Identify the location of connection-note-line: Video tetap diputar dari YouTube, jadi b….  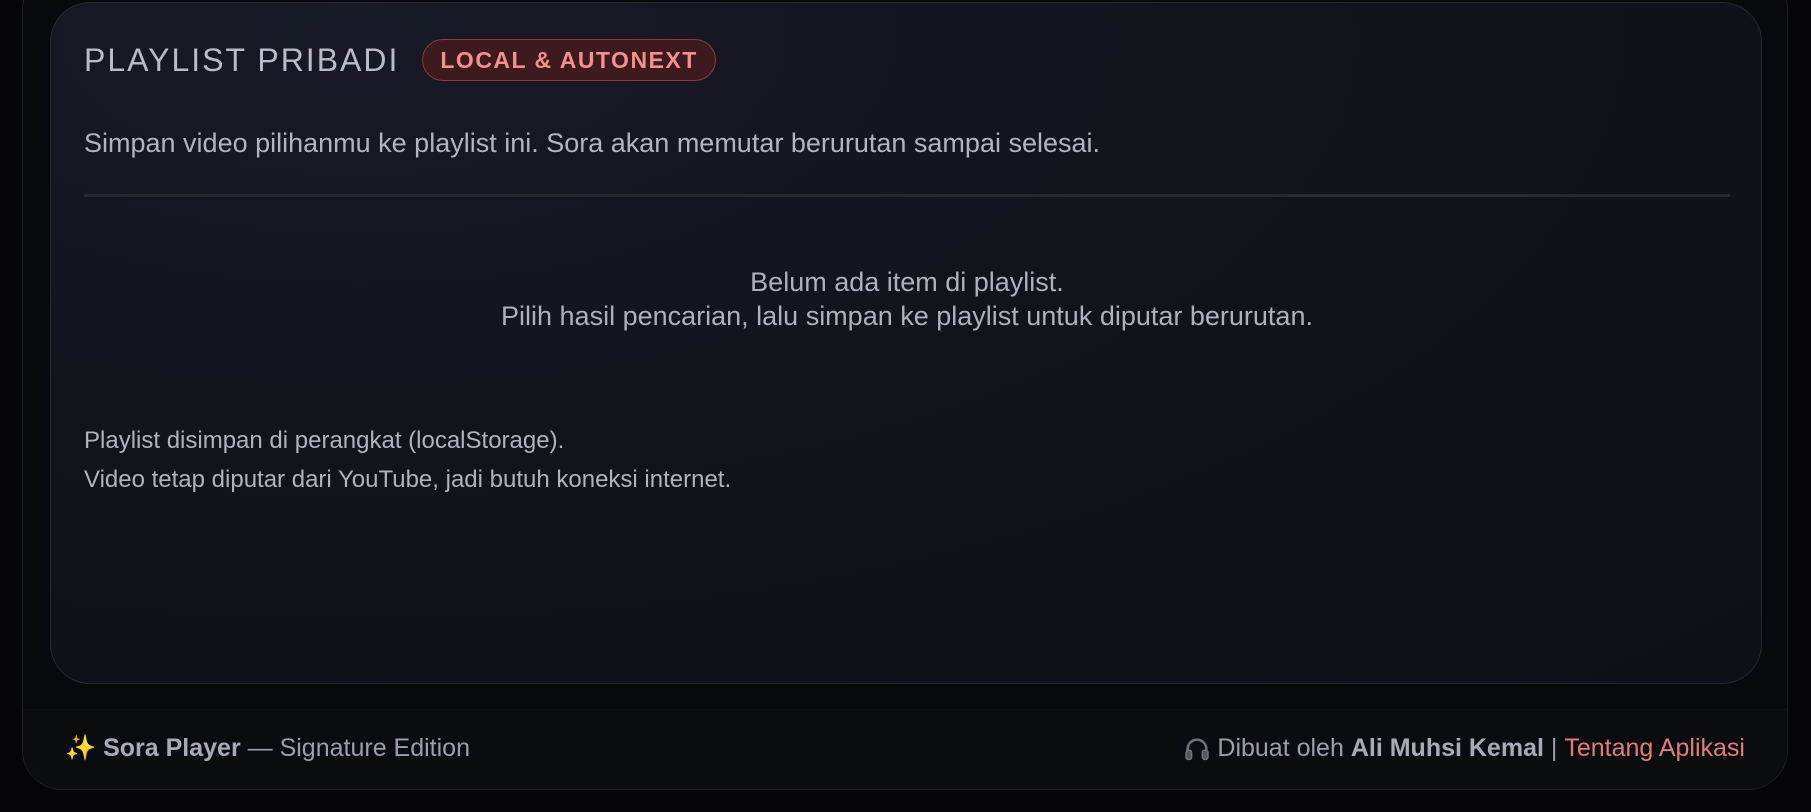
(408, 479).